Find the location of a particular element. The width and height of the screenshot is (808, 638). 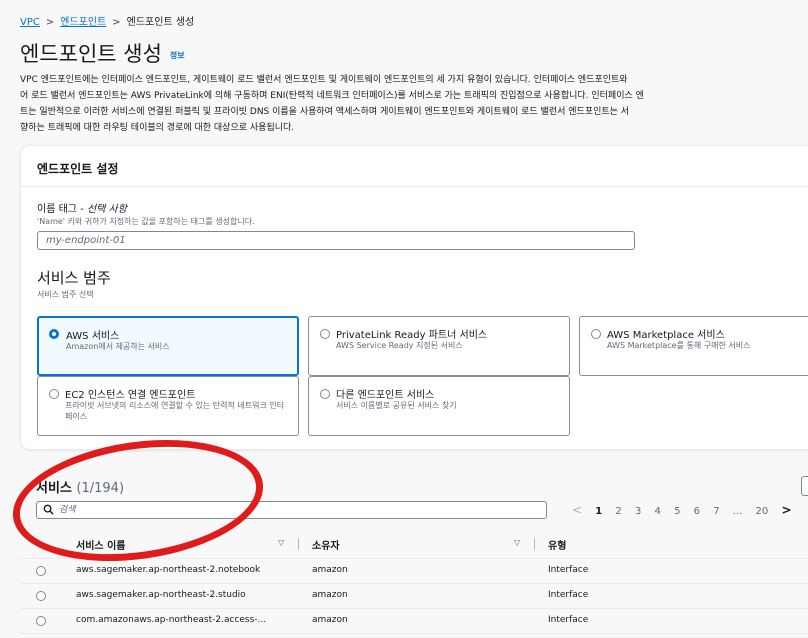

tile-other-endpoint-services: 다른 엔드포인트 서비스 서비스 이름별로 공유된 서비스 찾기 is located at coordinates (439, 406).